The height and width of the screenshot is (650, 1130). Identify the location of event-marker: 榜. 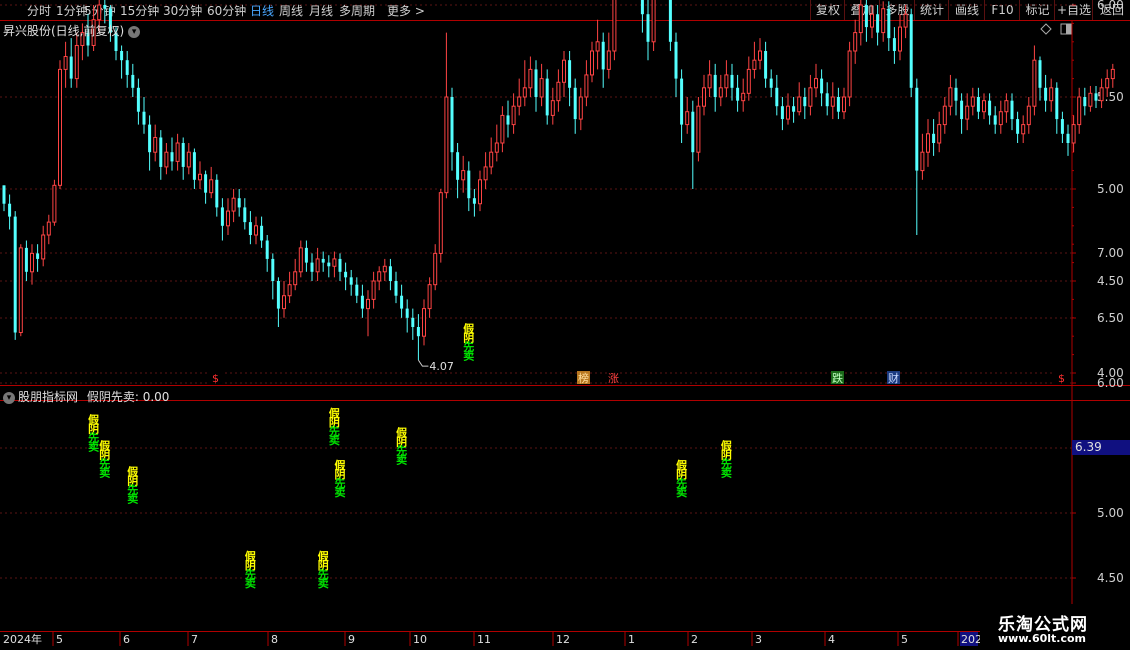
(583, 378).